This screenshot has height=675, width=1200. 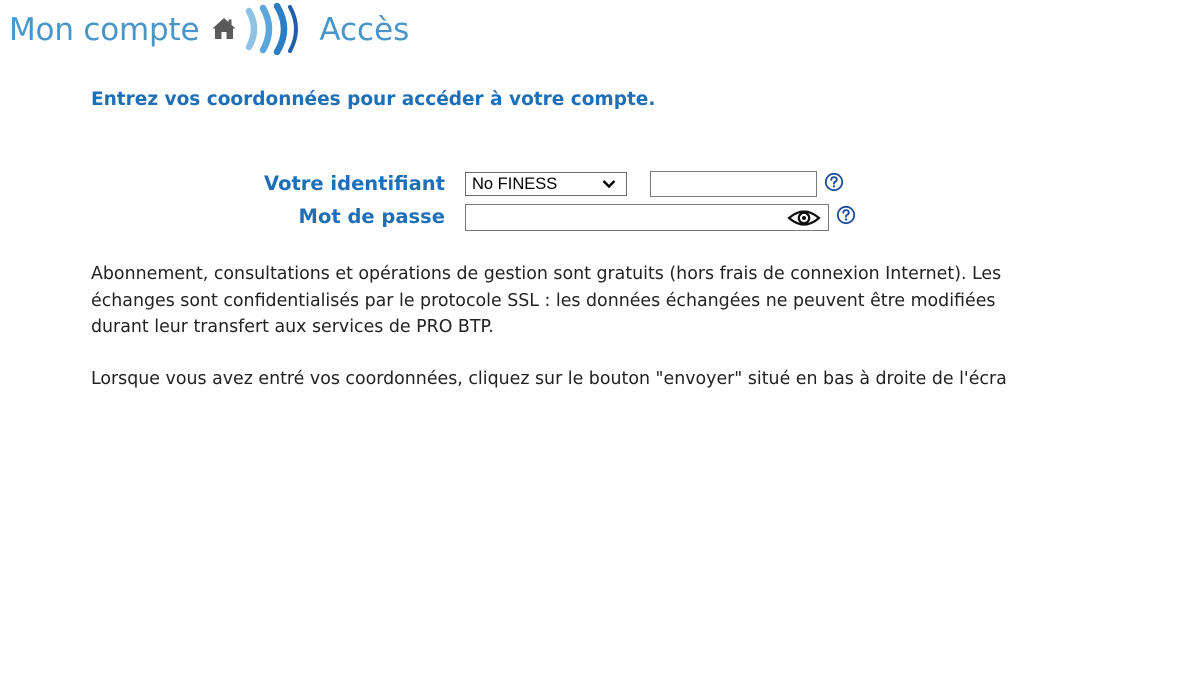 I want to click on show-password-eye-icon, so click(x=804, y=218).